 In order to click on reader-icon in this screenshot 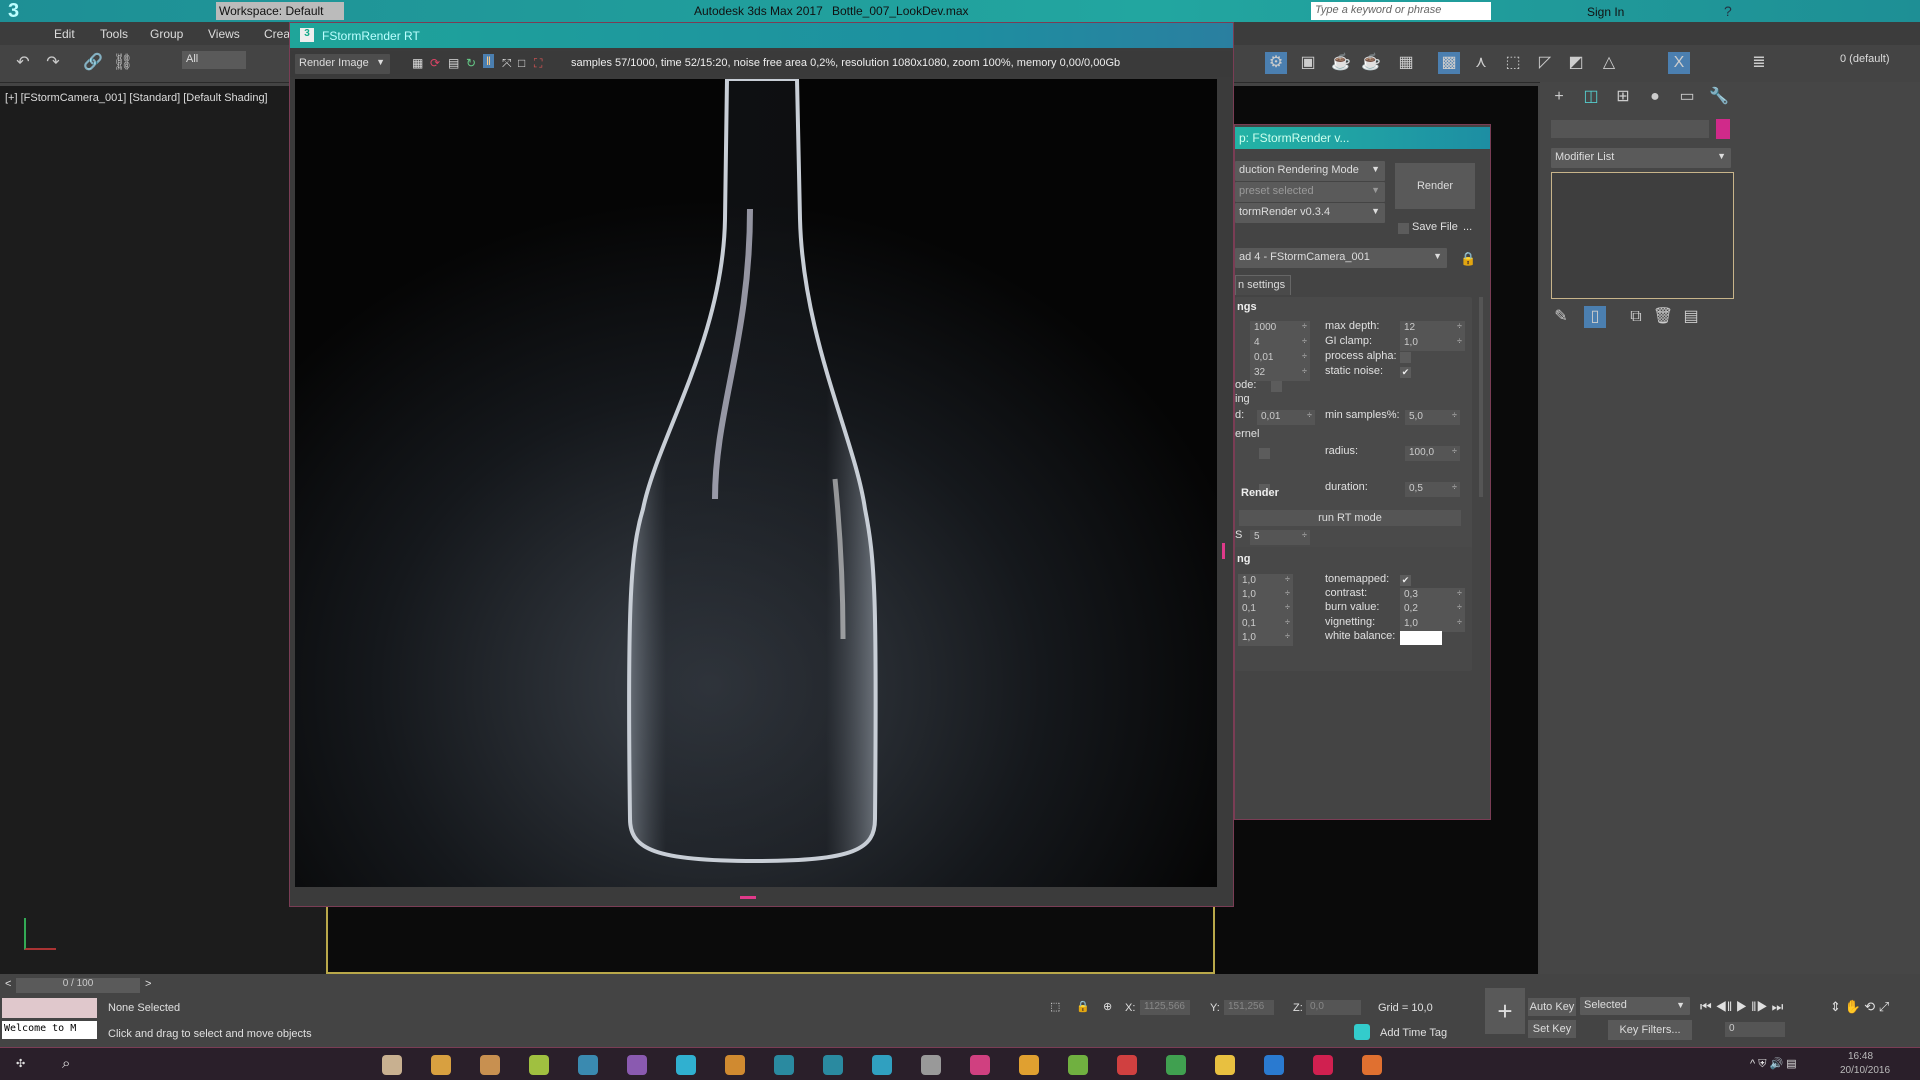, I will do `click(1127, 1065)`.